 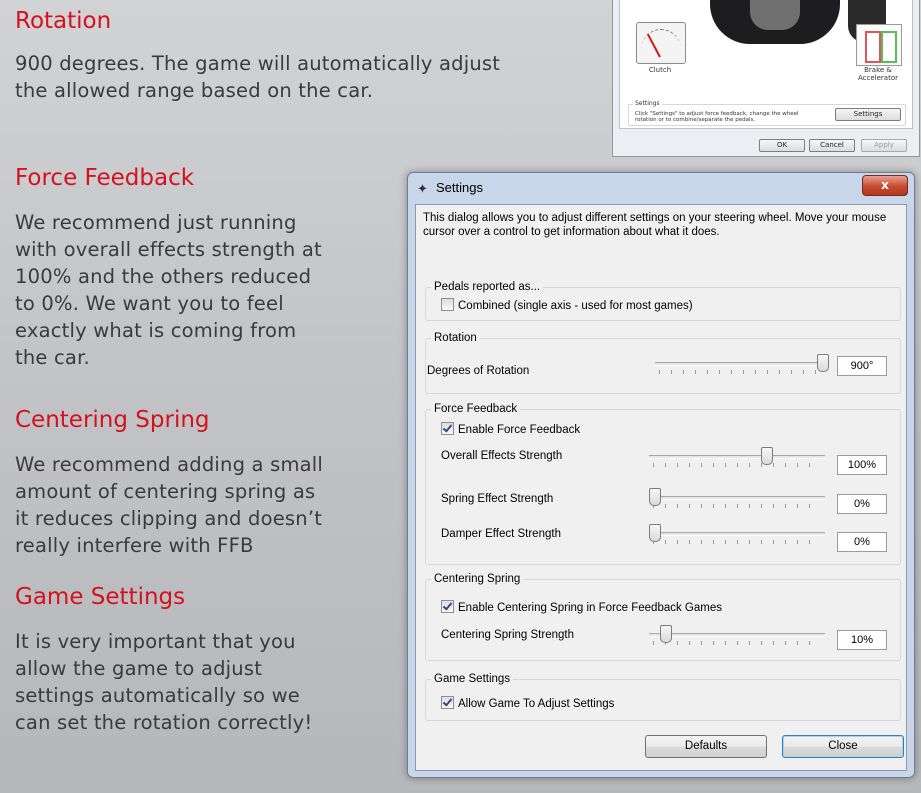 What do you see at coordinates (862, 366) in the screenshot?
I see `rotation-value: 900°` at bounding box center [862, 366].